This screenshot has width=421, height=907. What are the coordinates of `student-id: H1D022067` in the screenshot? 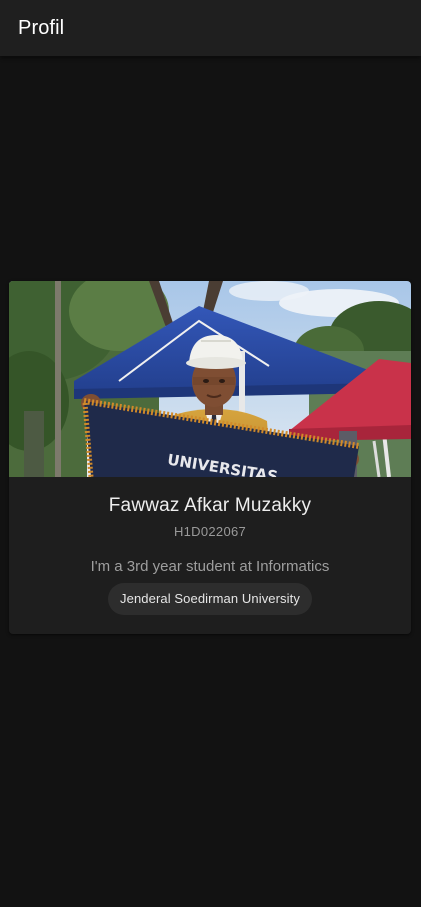 It's located at (210, 531).